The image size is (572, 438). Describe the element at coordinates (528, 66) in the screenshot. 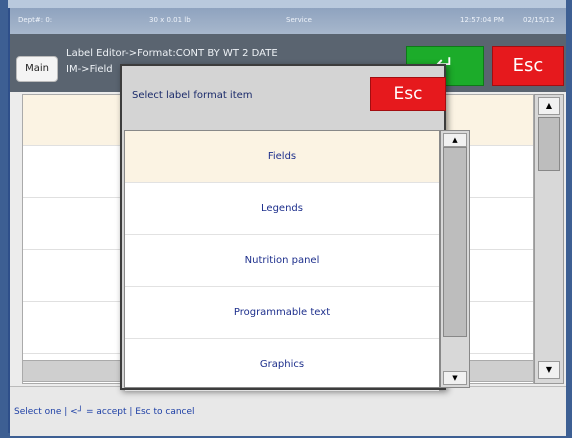

I see `escape-button: Esc` at that location.